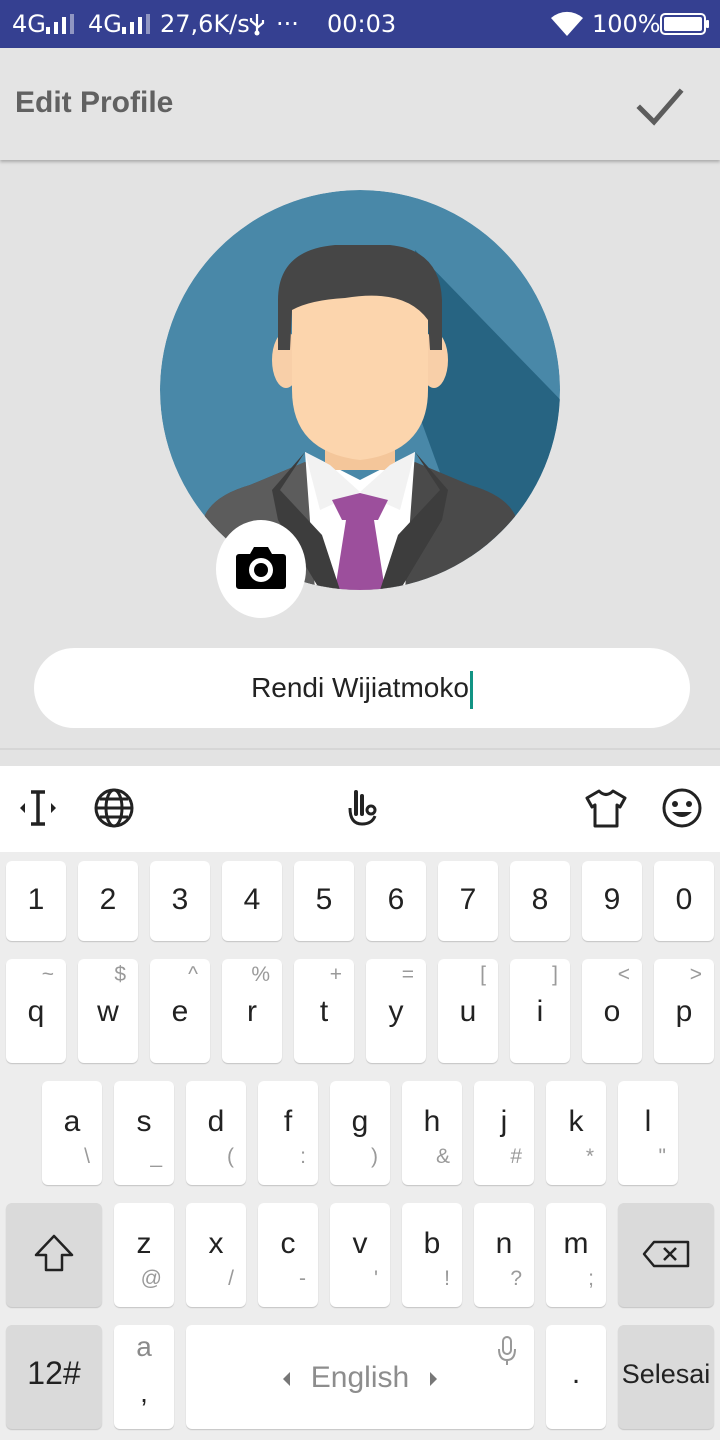 The width and height of the screenshot is (720, 1440). I want to click on key-label: 5, so click(324, 899).